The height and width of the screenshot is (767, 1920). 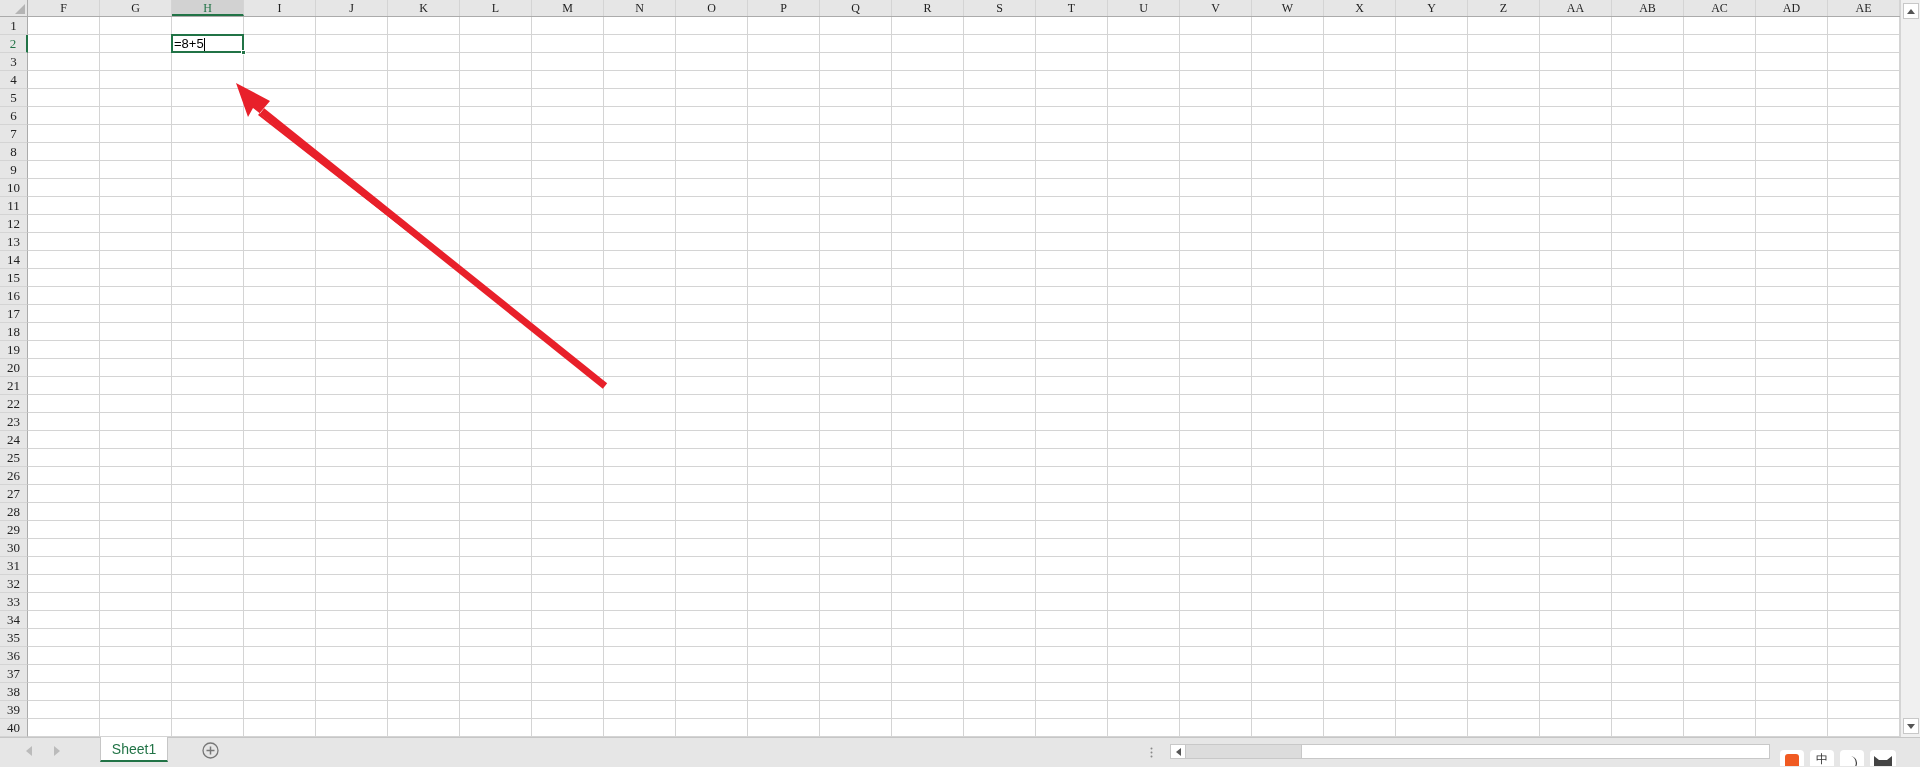 What do you see at coordinates (1151, 752) in the screenshot?
I see `splitter-icon` at bounding box center [1151, 752].